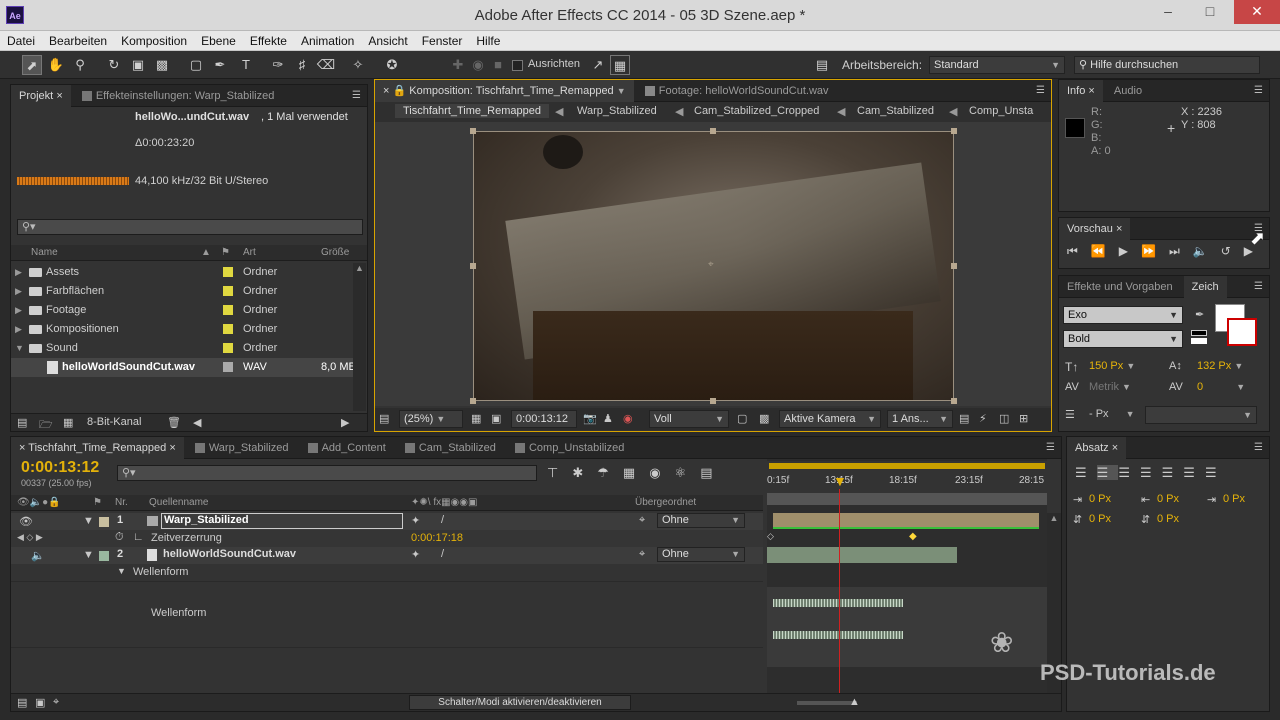  Describe the element at coordinates (26, 521) in the screenshot. I see `eye-icon: 👁` at that location.